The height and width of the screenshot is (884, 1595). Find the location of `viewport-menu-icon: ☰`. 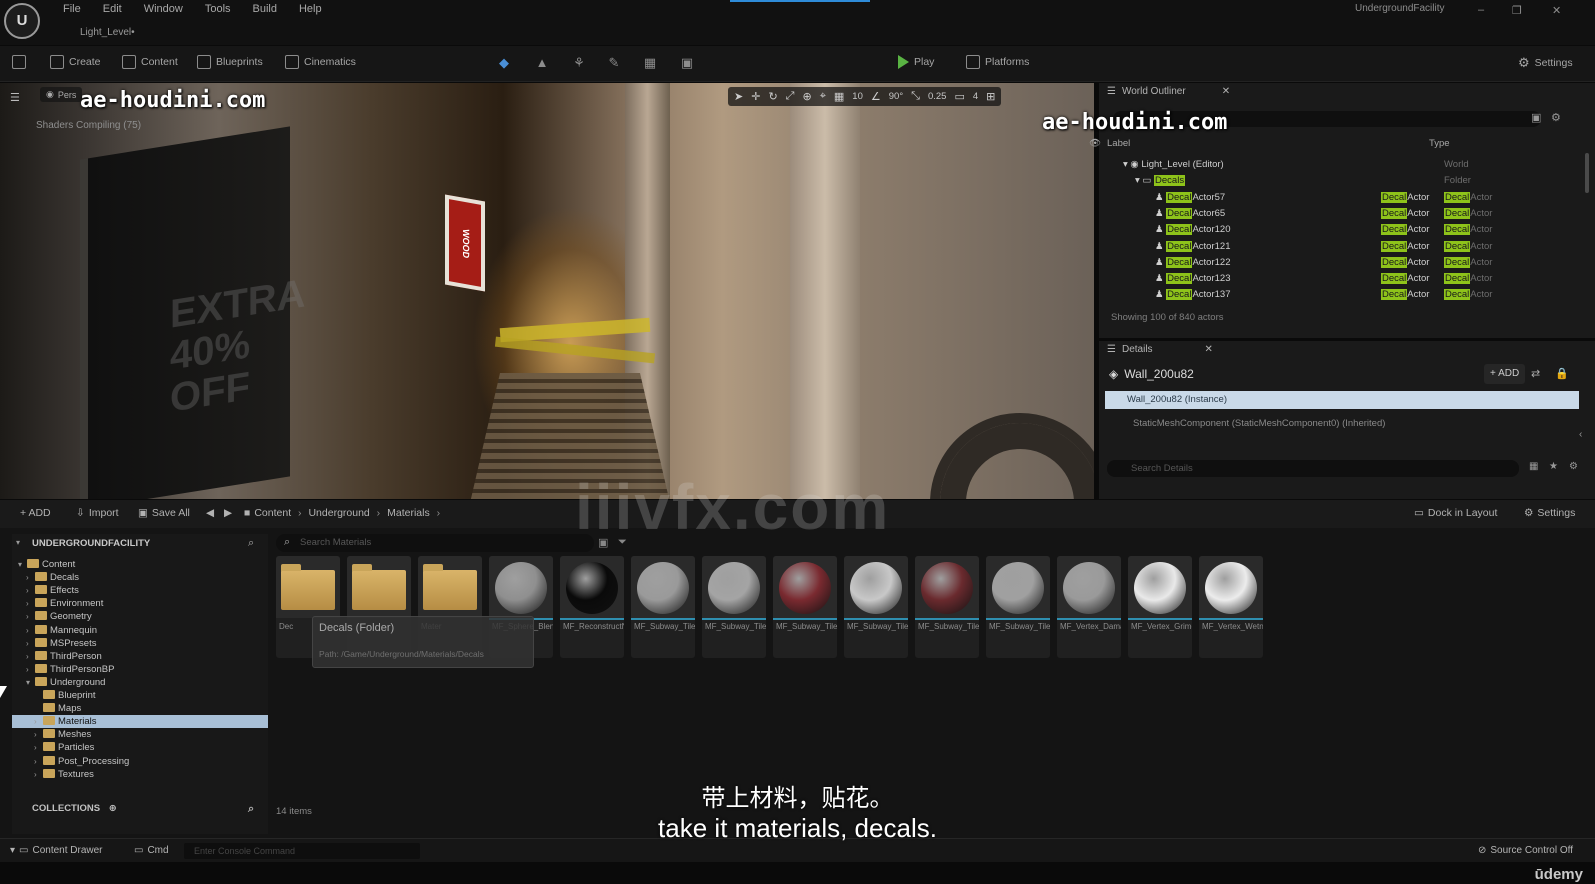

viewport-menu-icon: ☰ is located at coordinates (15, 97).